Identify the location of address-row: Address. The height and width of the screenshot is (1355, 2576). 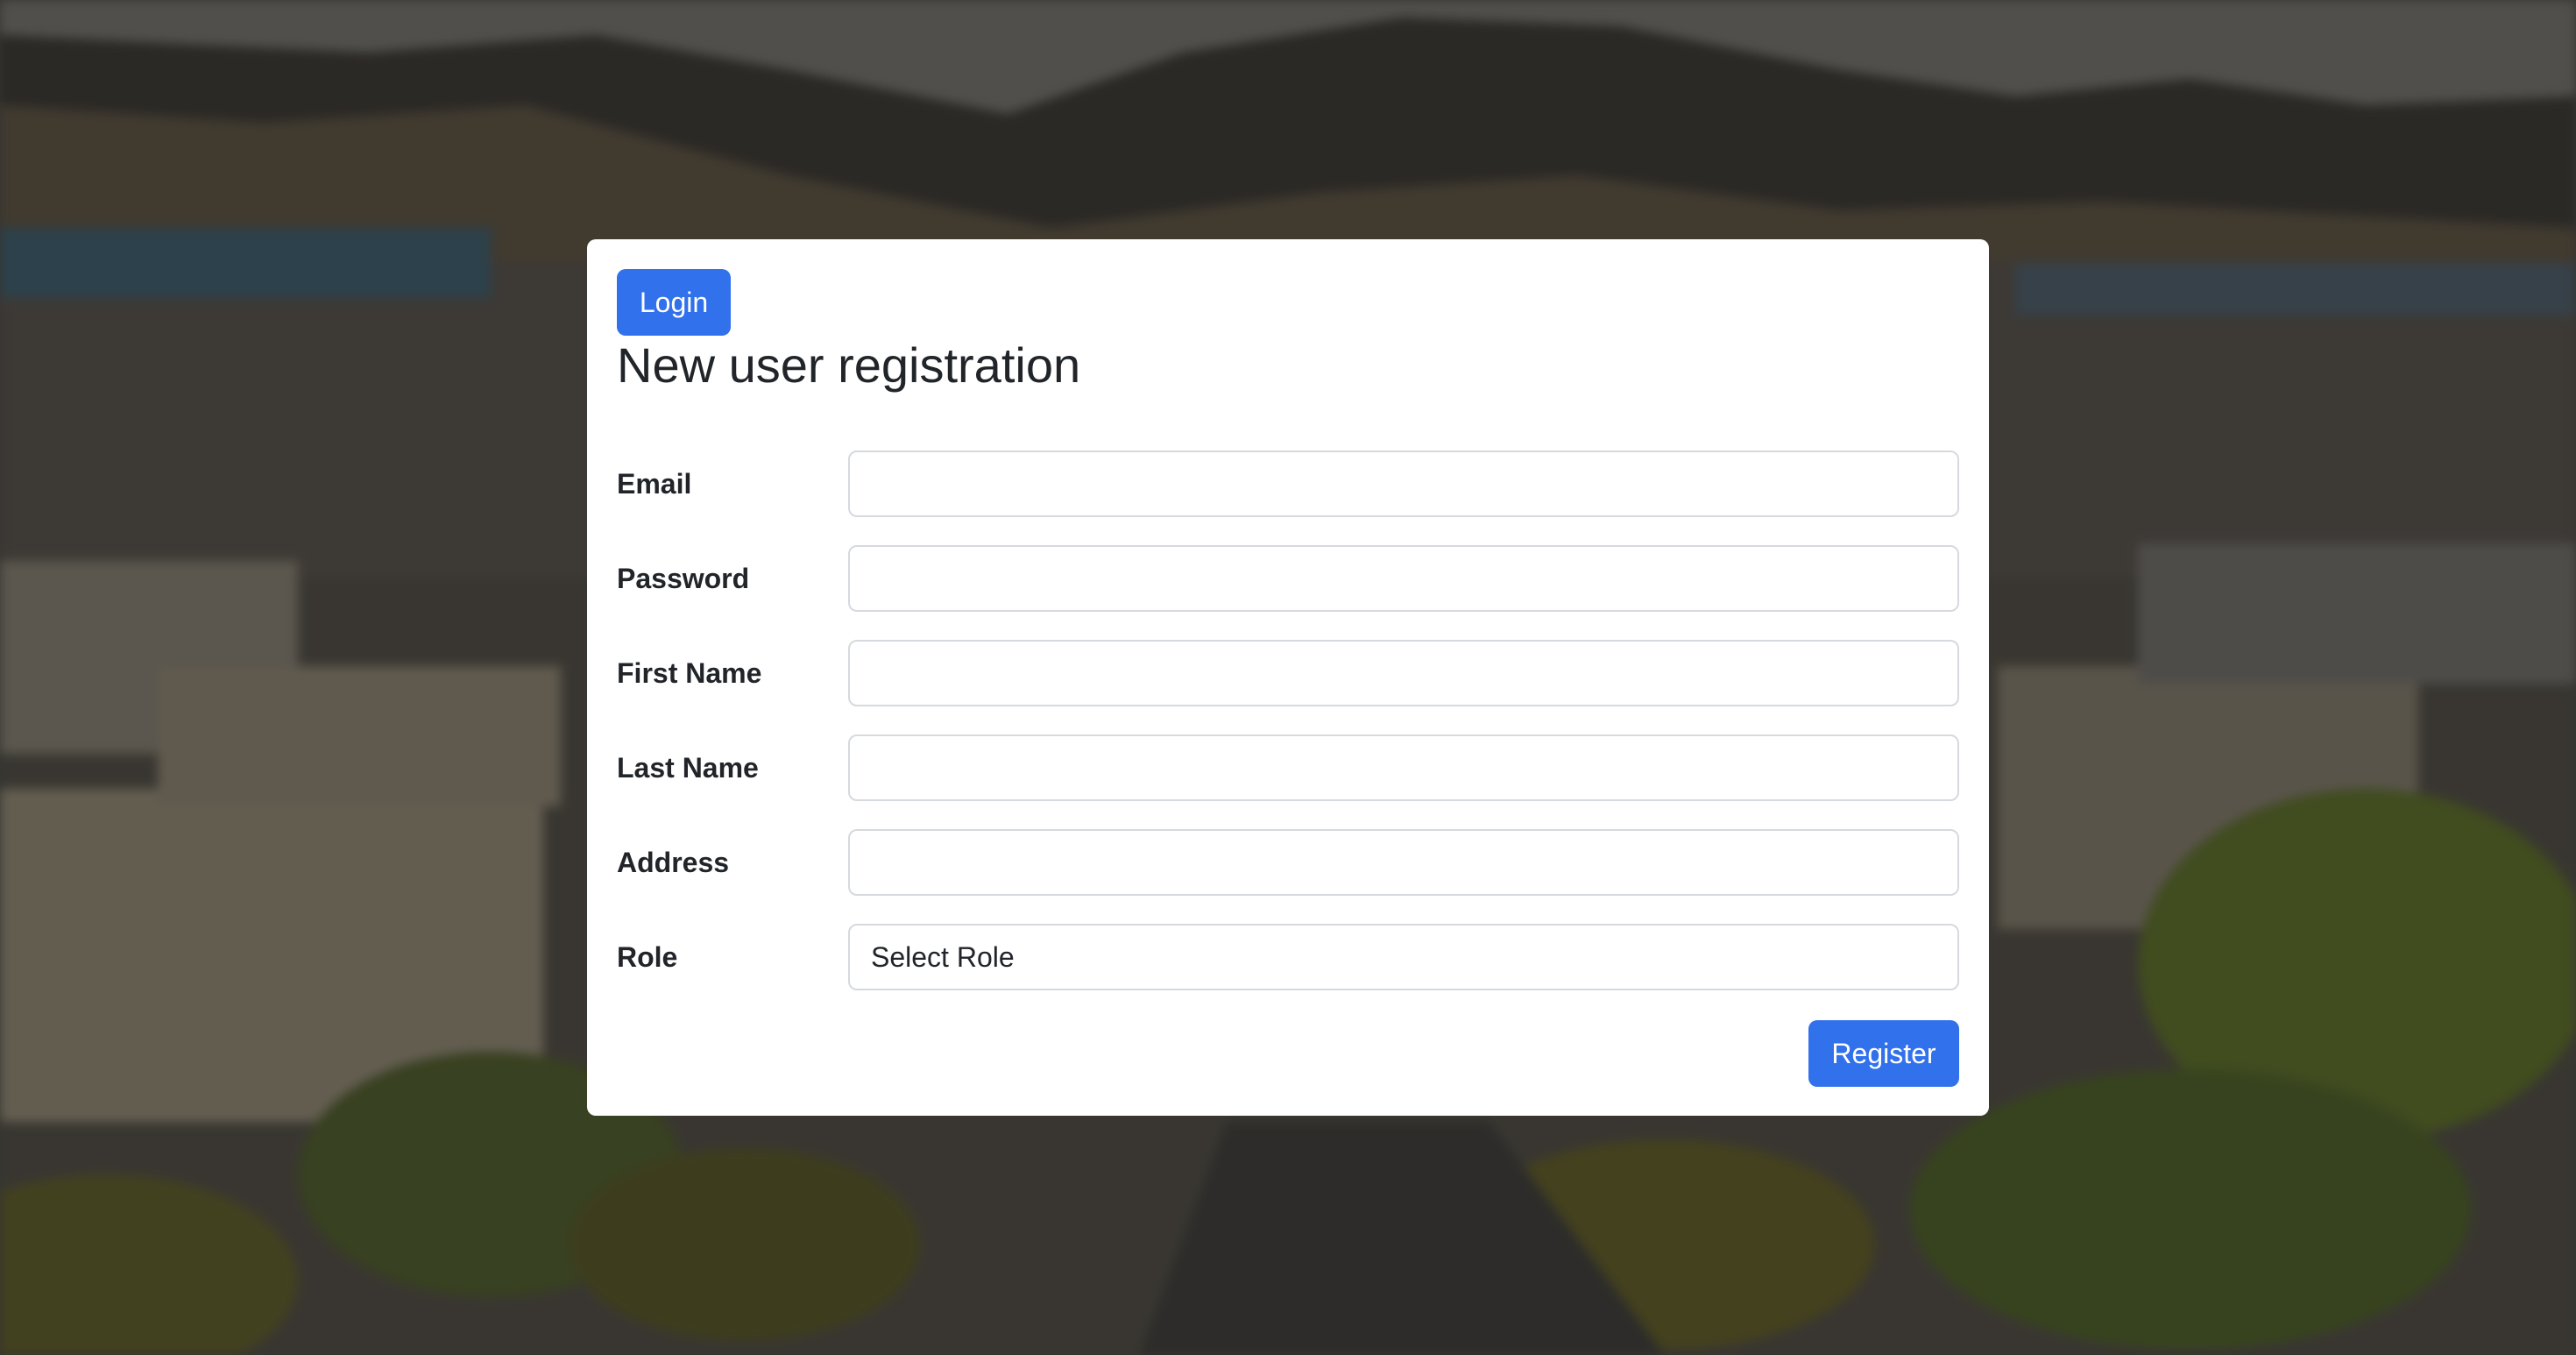
(1288, 863).